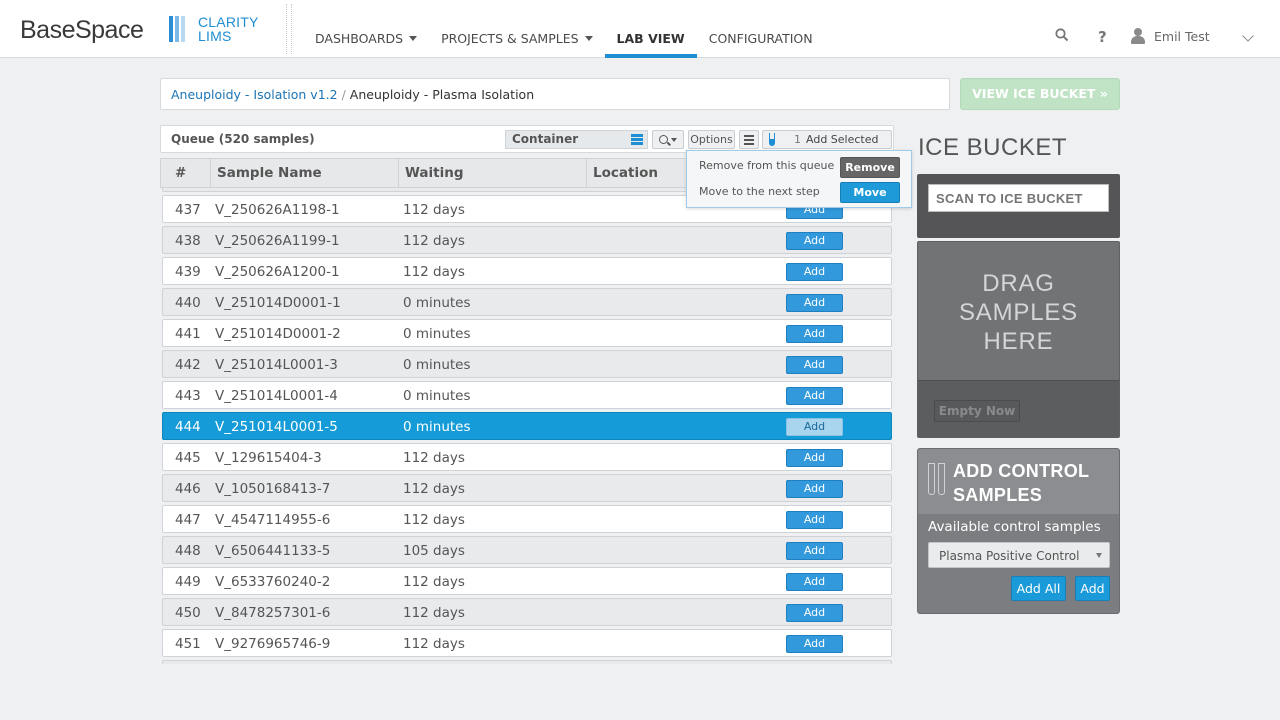  Describe the element at coordinates (273, 520) in the screenshot. I see `sample-name: V_4547114955-6` at that location.